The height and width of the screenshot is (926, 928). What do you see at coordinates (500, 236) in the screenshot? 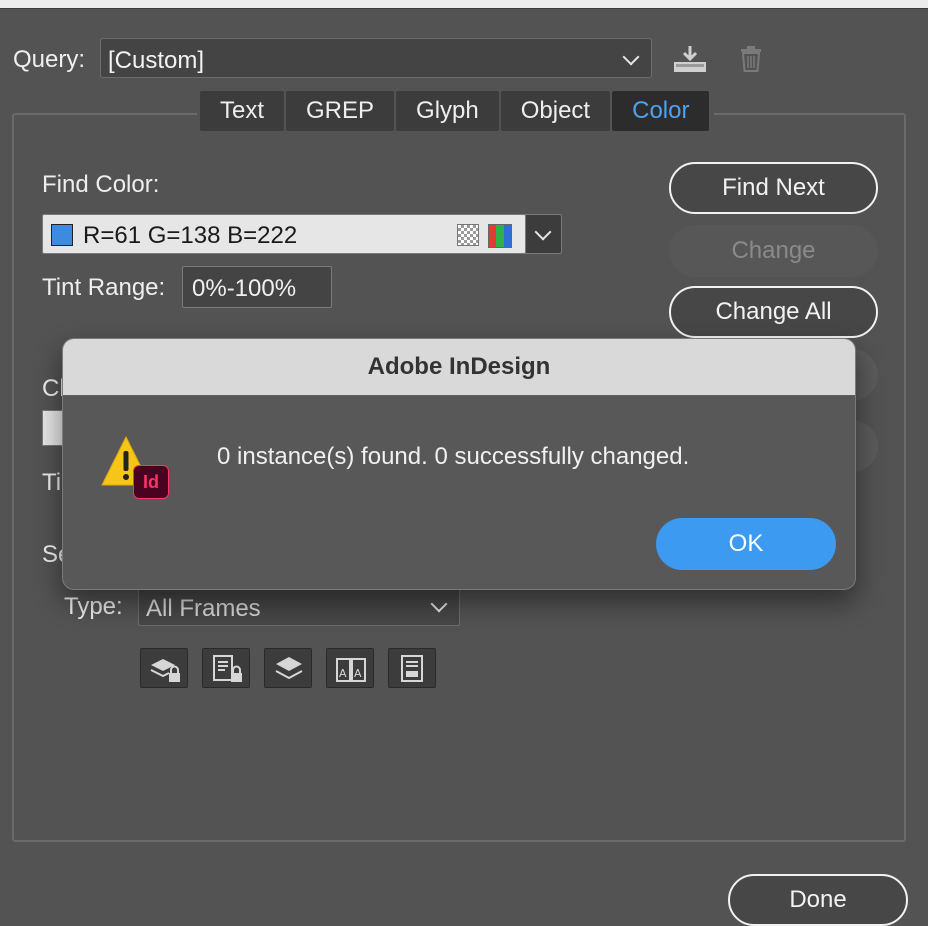
I see `rgb-mode-icon` at bounding box center [500, 236].